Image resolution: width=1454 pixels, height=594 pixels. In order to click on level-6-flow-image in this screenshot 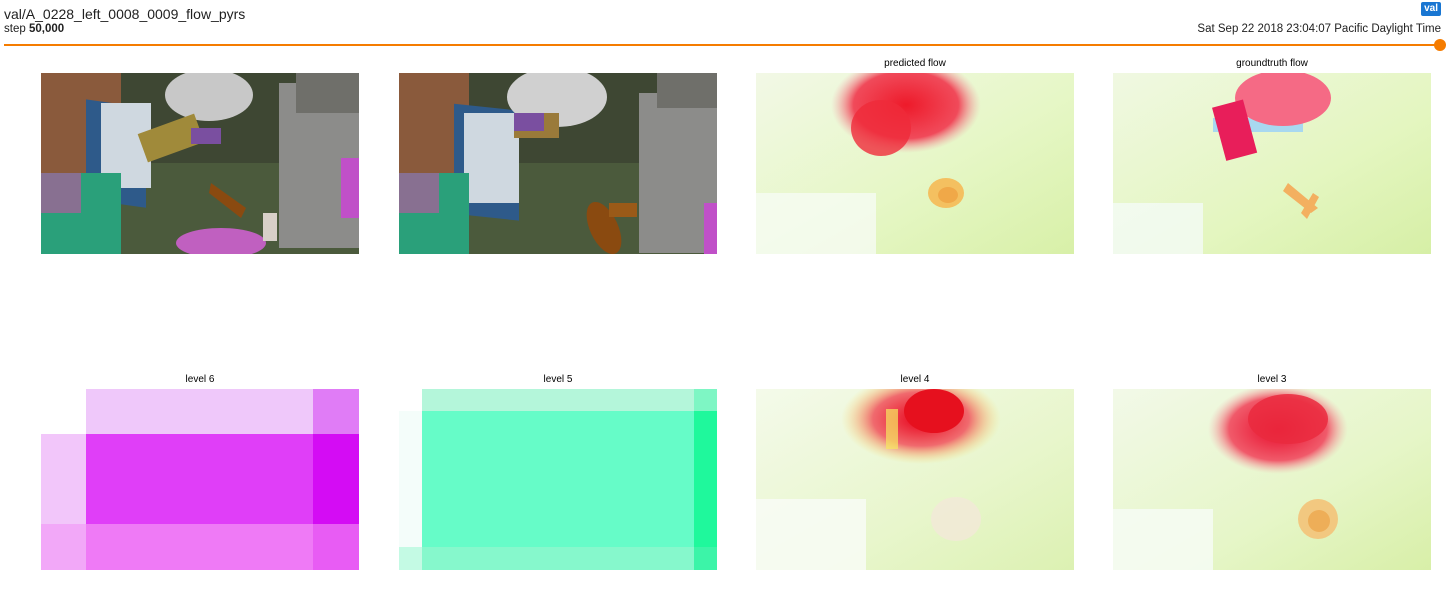, I will do `click(200, 479)`.